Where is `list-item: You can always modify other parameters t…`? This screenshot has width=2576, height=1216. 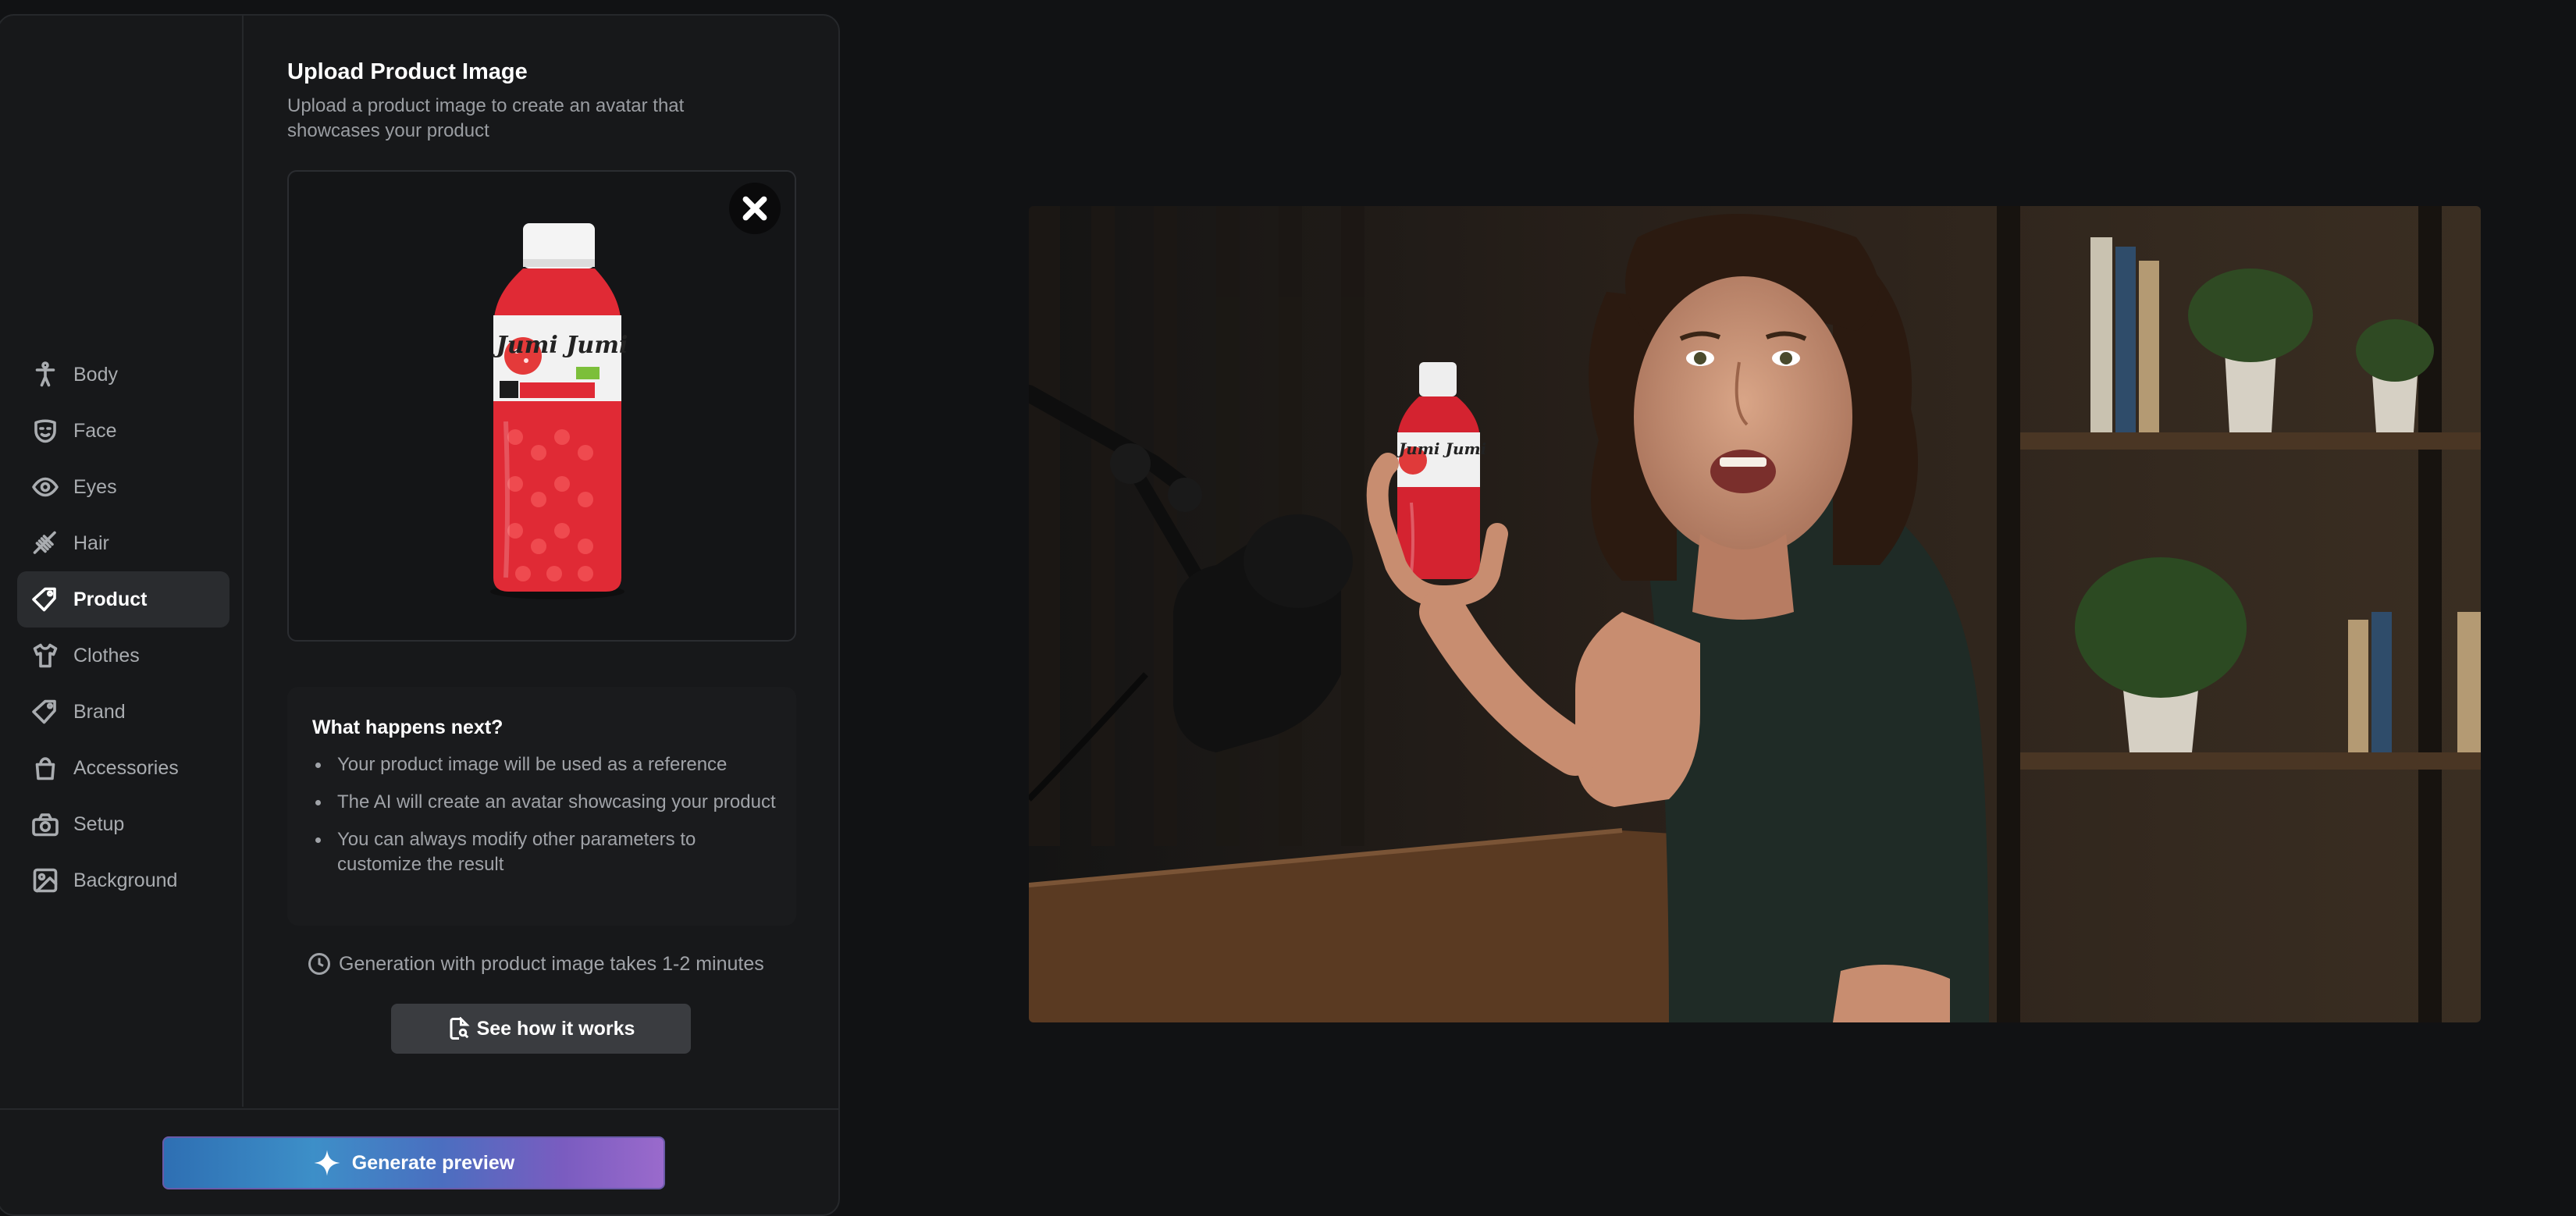
list-item: You can always modify other parameters t… is located at coordinates (546, 852).